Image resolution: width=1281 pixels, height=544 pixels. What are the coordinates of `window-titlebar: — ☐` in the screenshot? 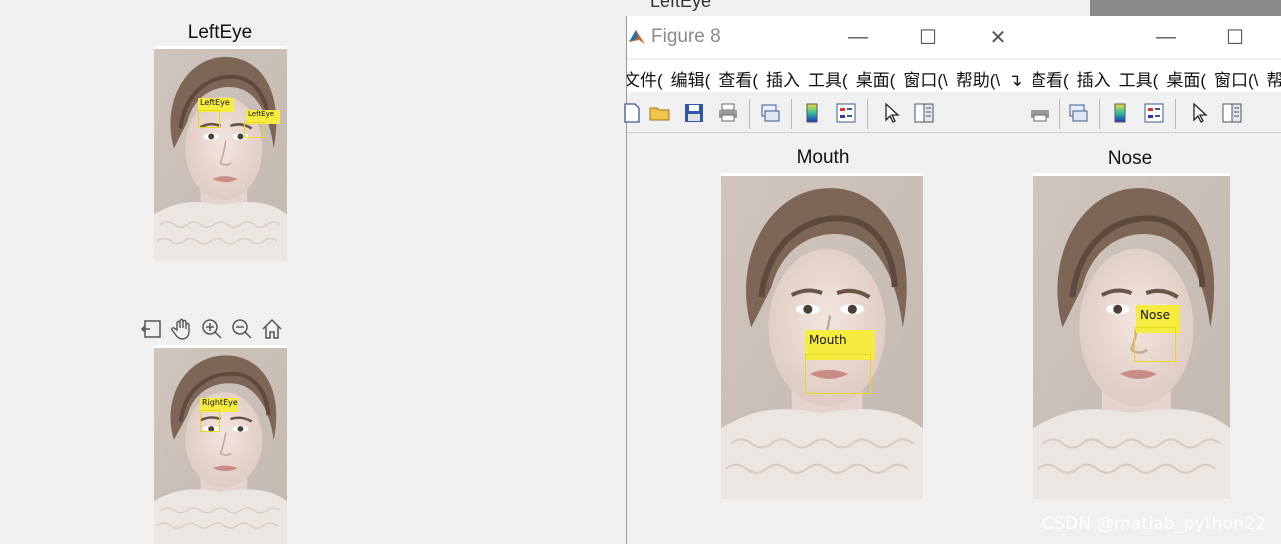 It's located at (1157, 37).